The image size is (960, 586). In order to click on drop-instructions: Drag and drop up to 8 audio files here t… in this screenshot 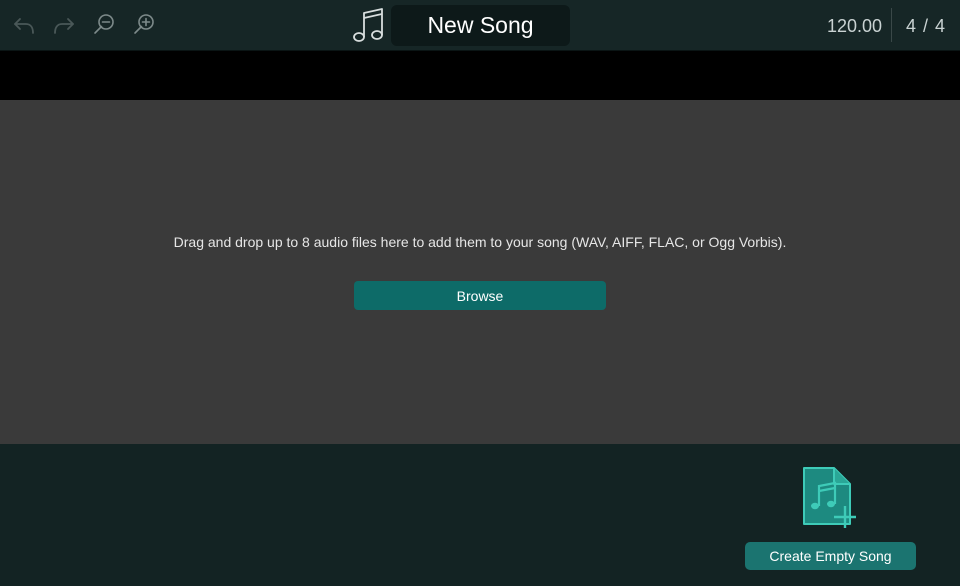, I will do `click(480, 242)`.